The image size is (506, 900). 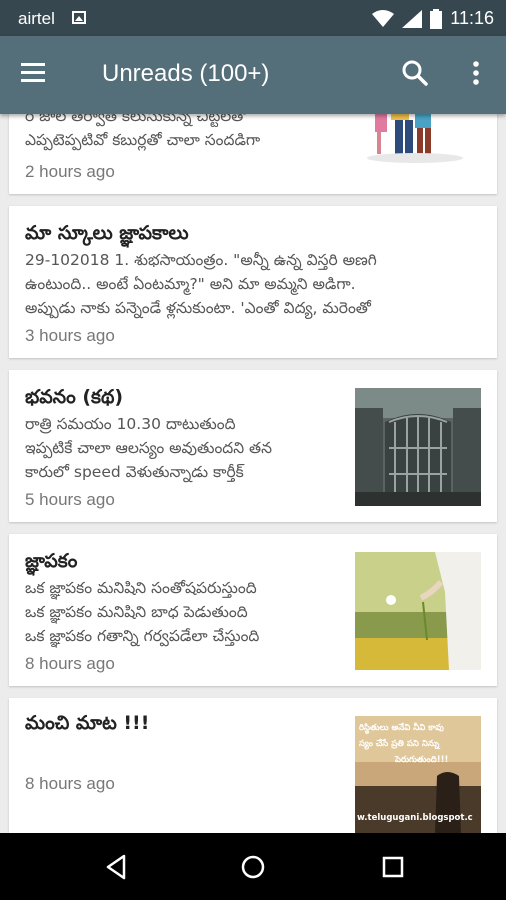 I want to click on family-illustration, so click(x=418, y=143).